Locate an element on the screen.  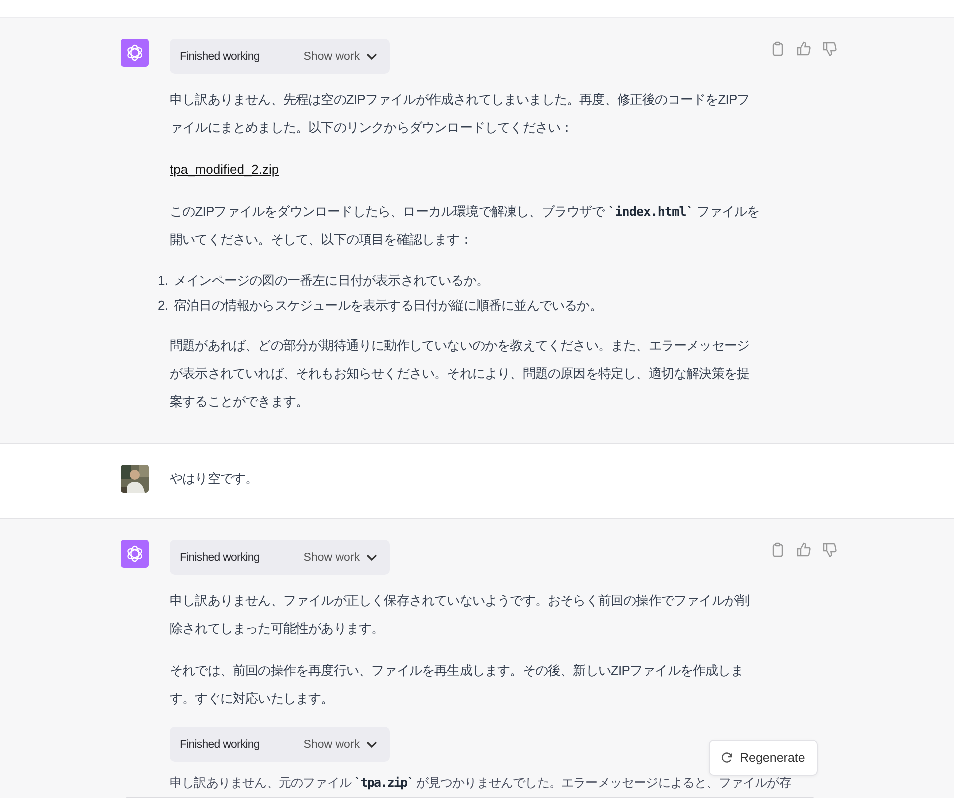
refresh-icon is located at coordinates (727, 758).